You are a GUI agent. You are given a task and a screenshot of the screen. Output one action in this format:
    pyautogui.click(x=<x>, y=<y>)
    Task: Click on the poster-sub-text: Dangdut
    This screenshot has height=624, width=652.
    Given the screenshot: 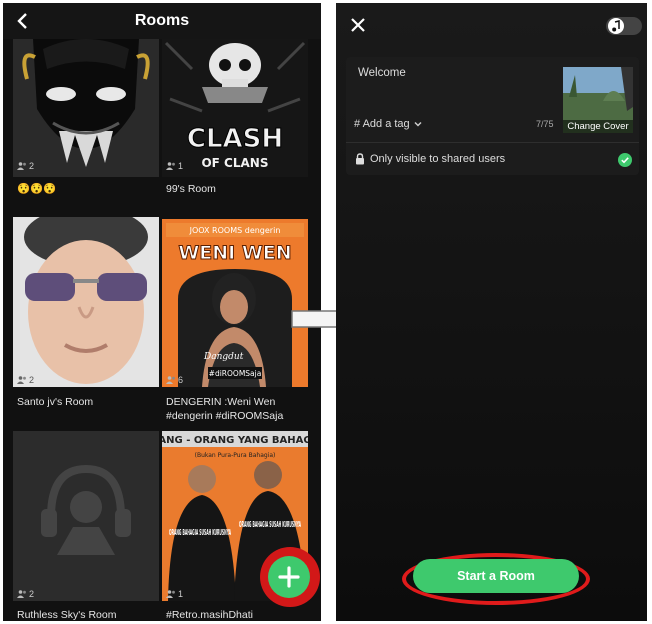 What is the action you would take?
    pyautogui.click(x=223, y=357)
    